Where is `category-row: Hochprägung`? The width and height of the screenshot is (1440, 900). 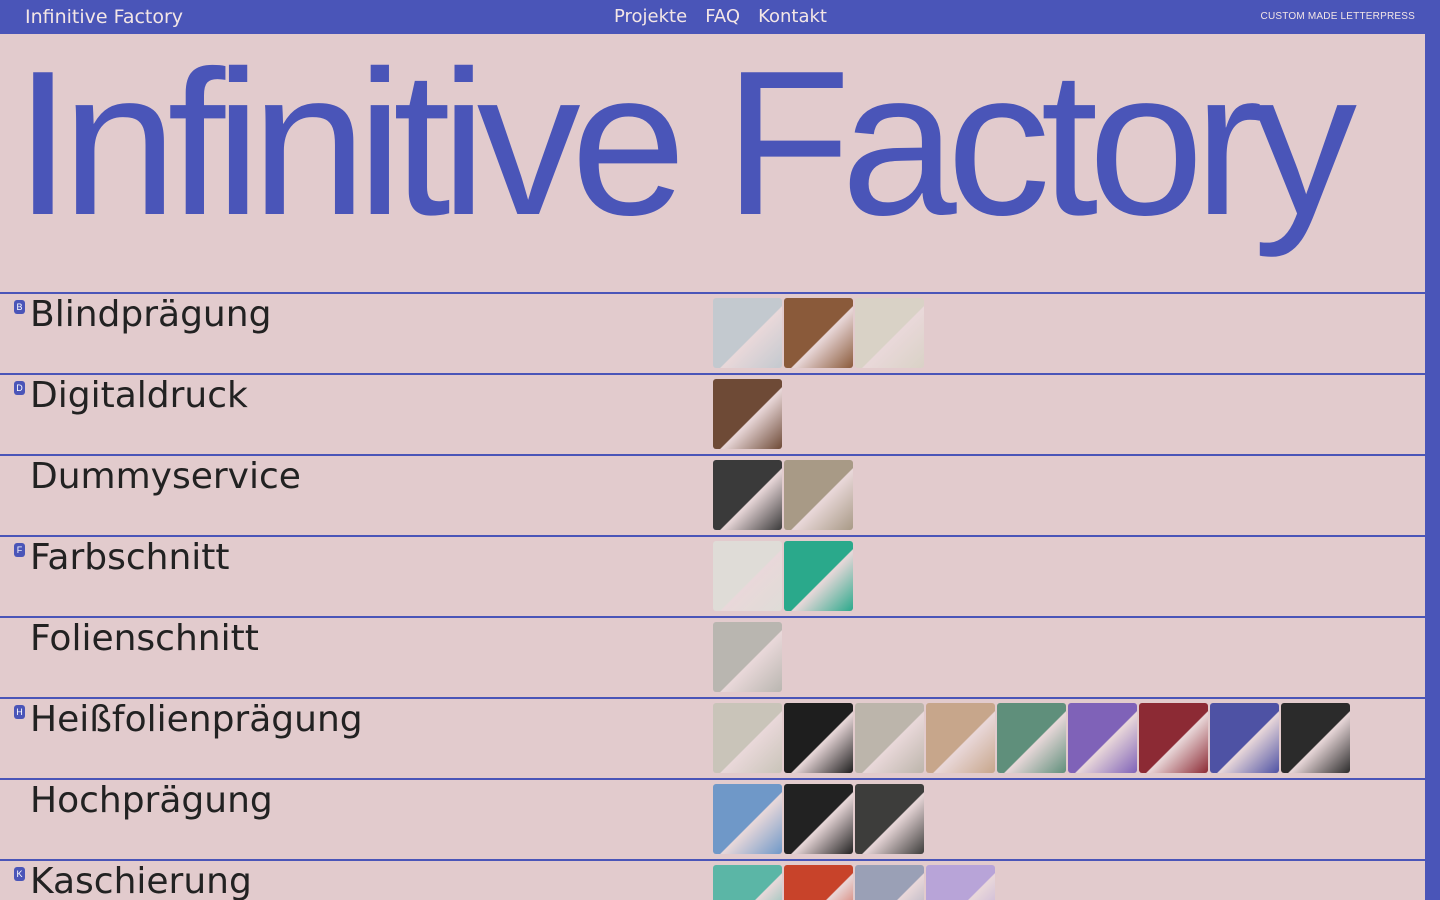 category-row: Hochprägung is located at coordinates (712, 818).